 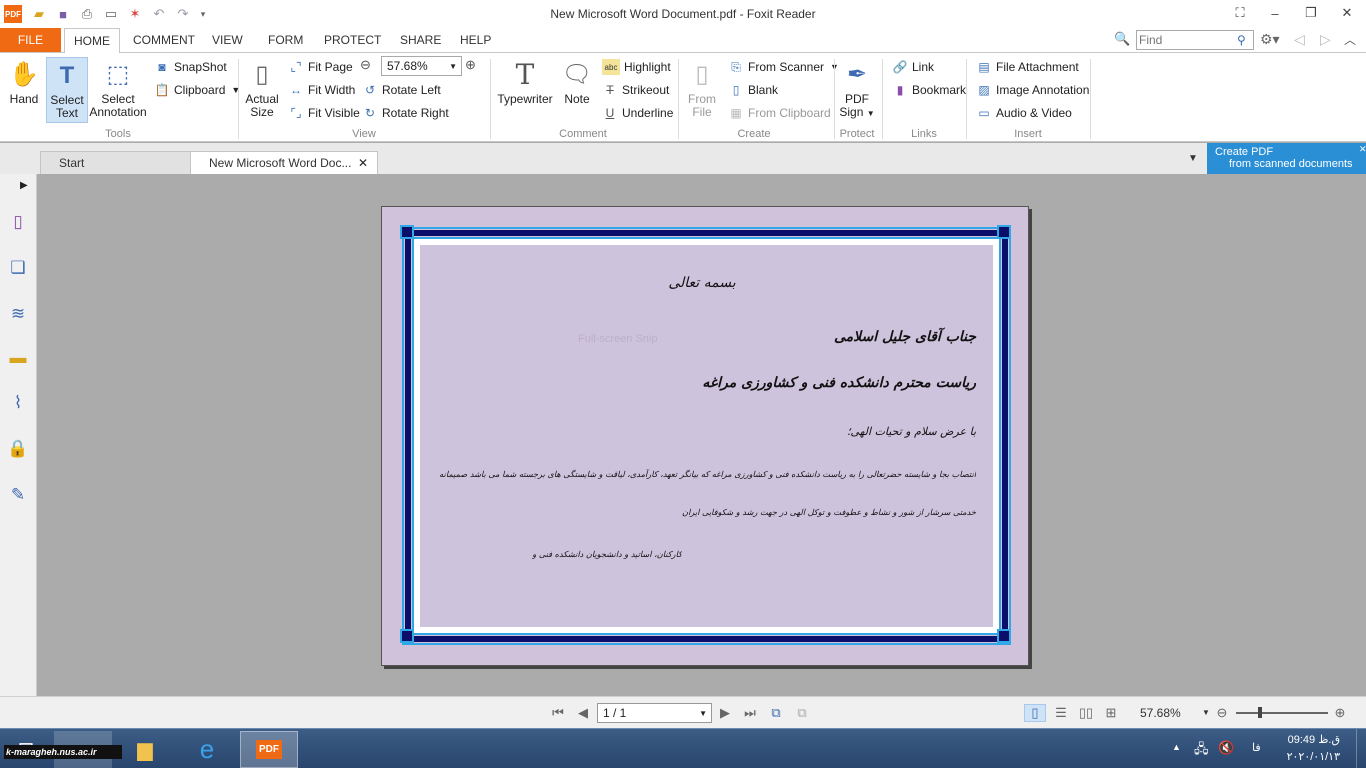 I want to click on typewriter-icon: T, so click(x=525, y=74).